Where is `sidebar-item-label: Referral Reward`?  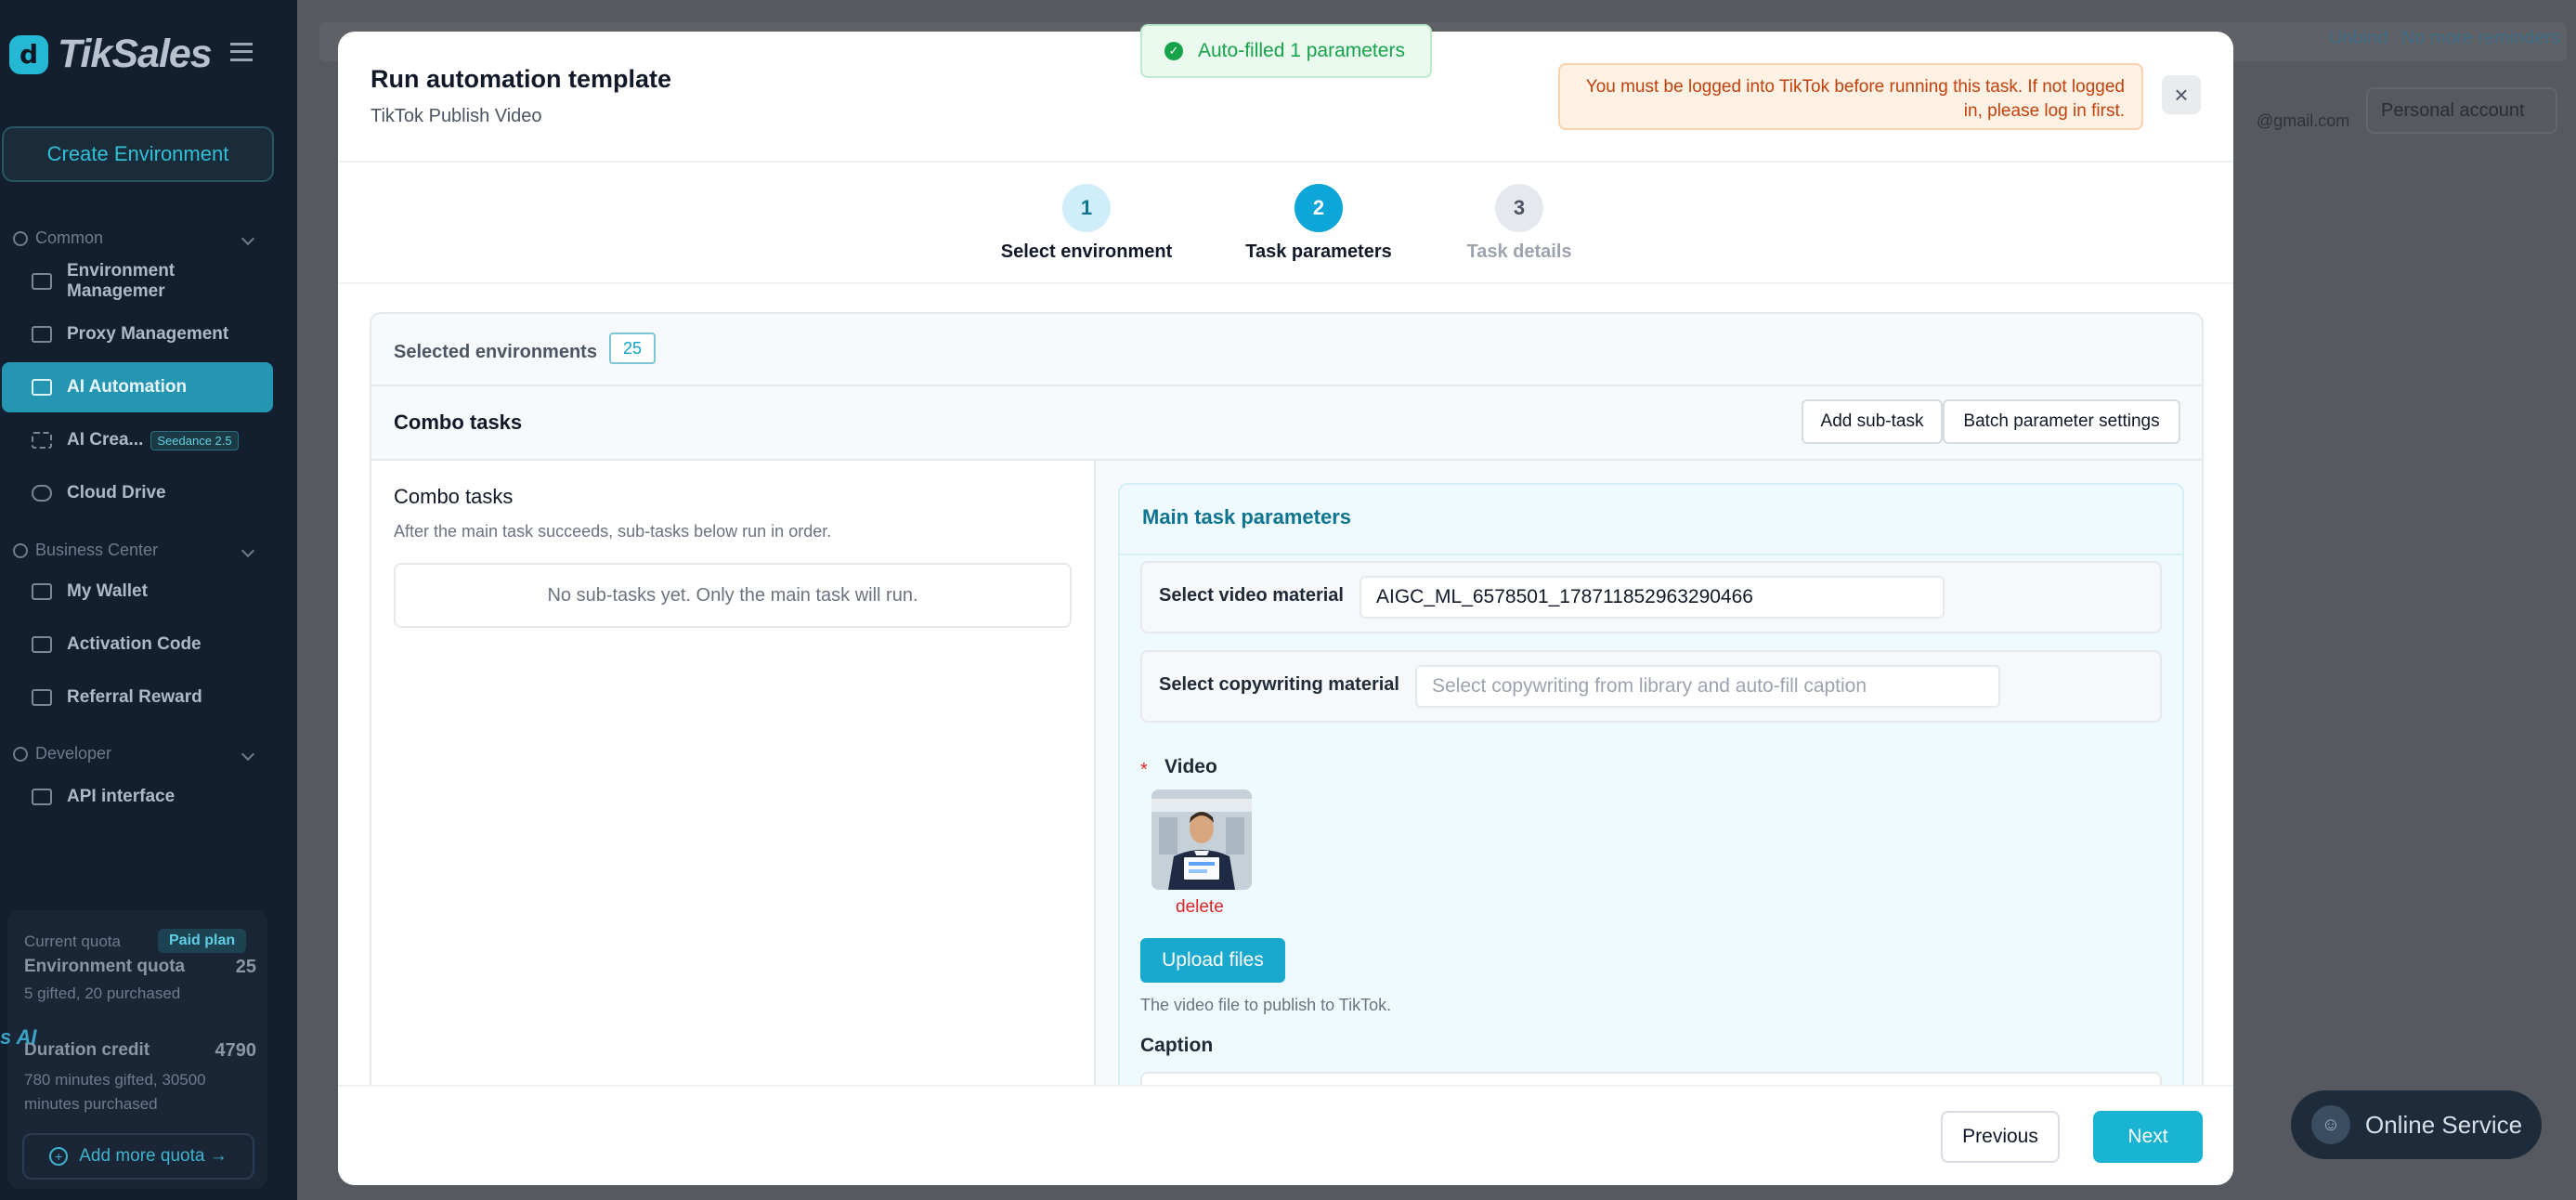
sidebar-item-label: Referral Reward is located at coordinates (134, 697).